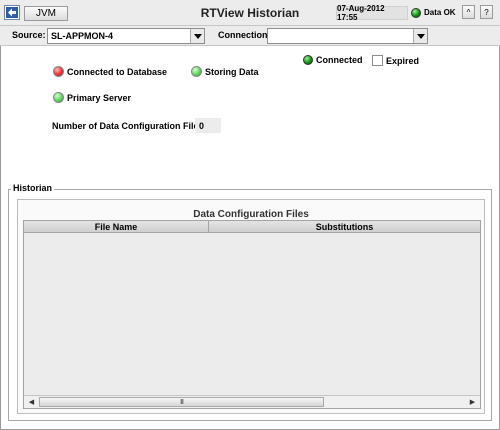 The image size is (500, 430). Describe the element at coordinates (117, 71) in the screenshot. I see `connected-to-database-label: Connected to Database` at that location.